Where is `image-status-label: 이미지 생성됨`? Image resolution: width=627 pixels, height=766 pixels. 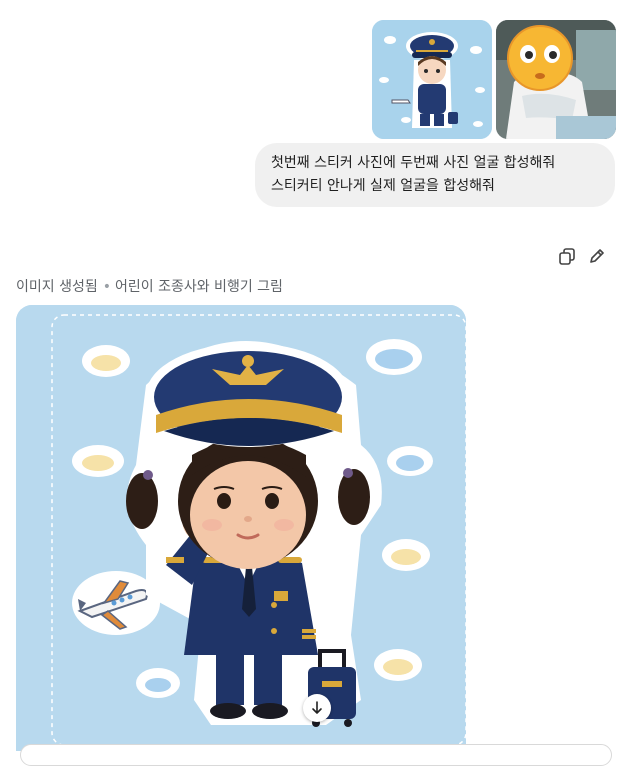 image-status-label: 이미지 생성됨 is located at coordinates (57, 287).